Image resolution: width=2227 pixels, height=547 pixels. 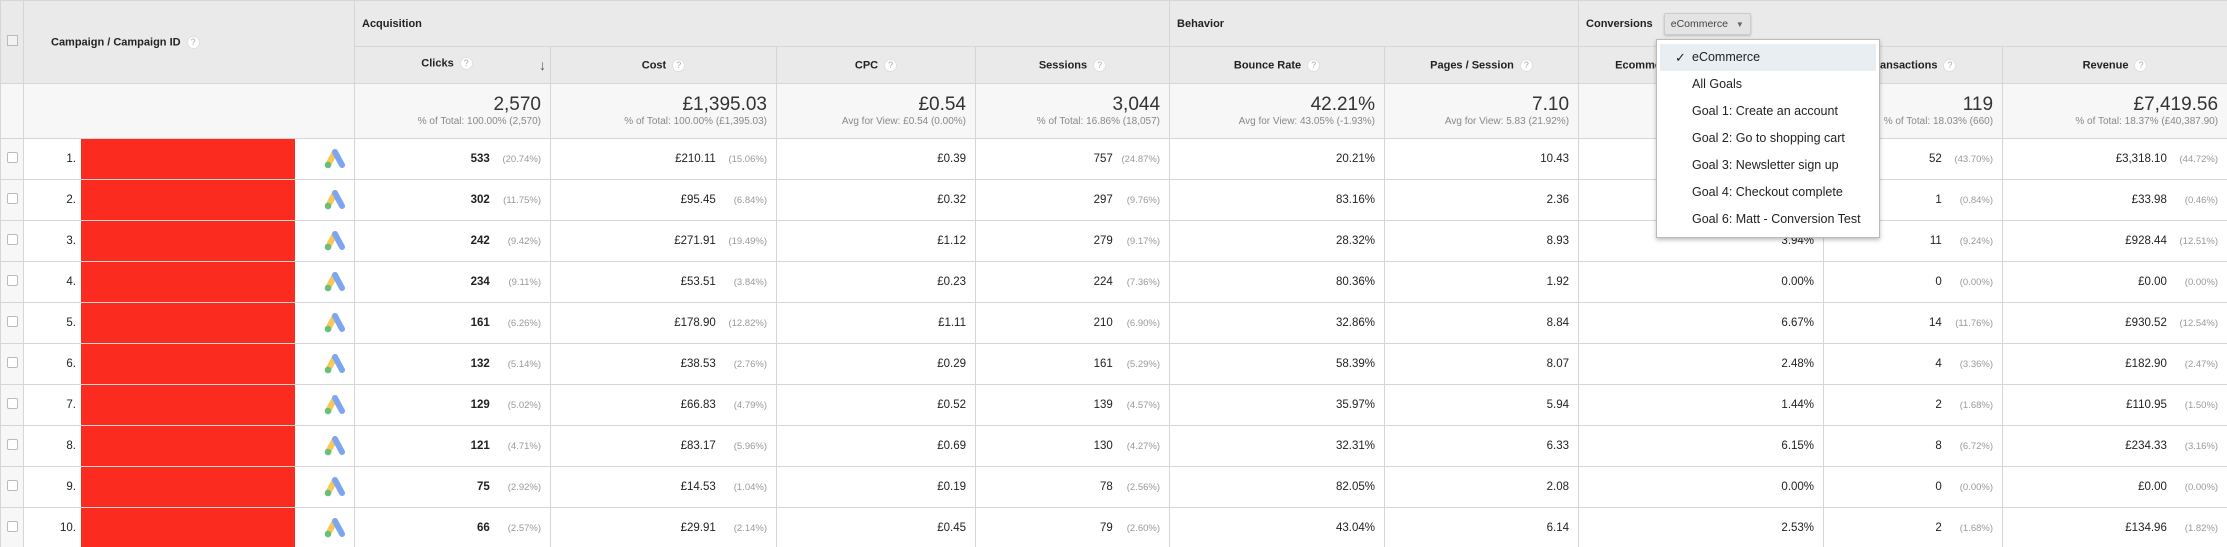 I want to click on campaign-cell: 10., so click(x=189, y=527).